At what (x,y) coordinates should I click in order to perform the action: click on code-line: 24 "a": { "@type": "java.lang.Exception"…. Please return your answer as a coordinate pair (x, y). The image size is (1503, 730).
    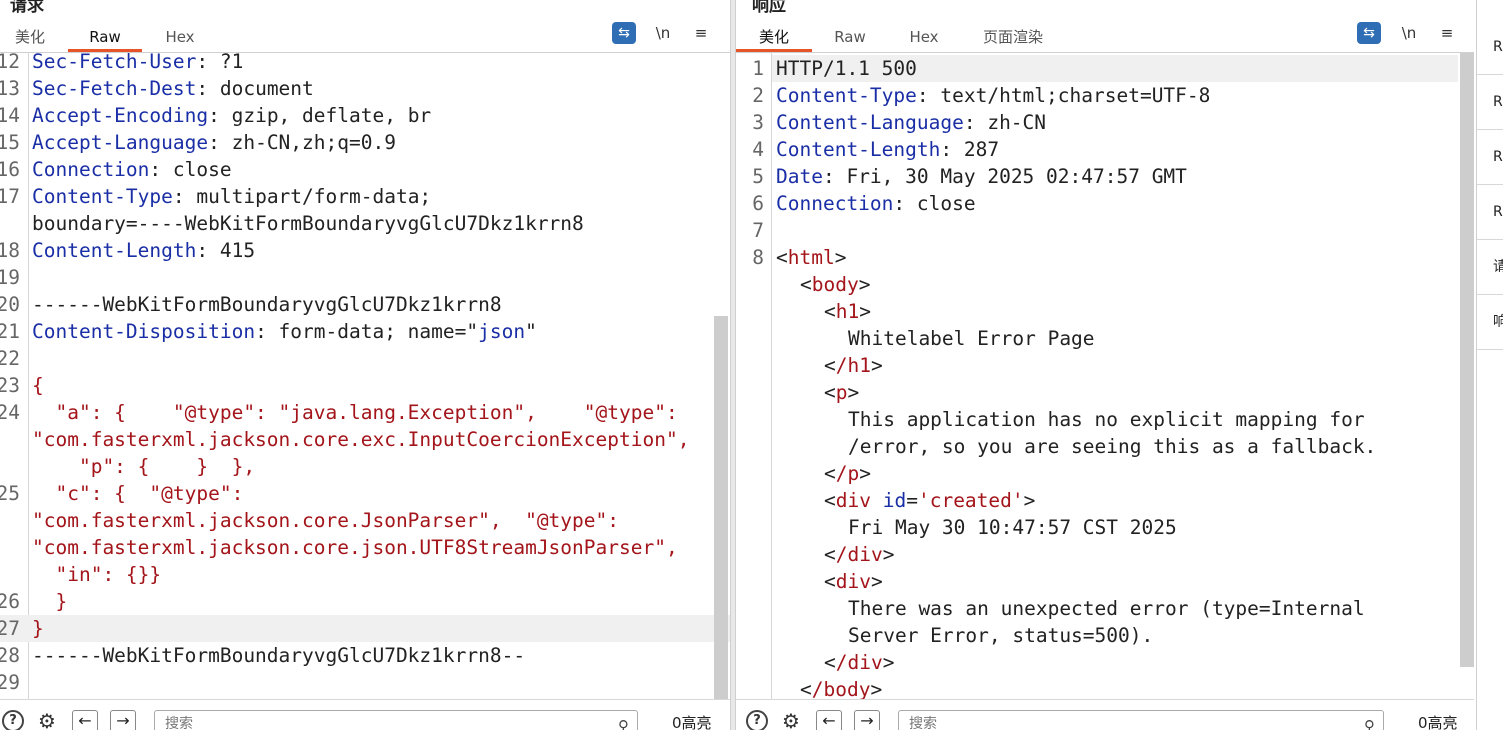
    Looking at the image, I should click on (365, 412).